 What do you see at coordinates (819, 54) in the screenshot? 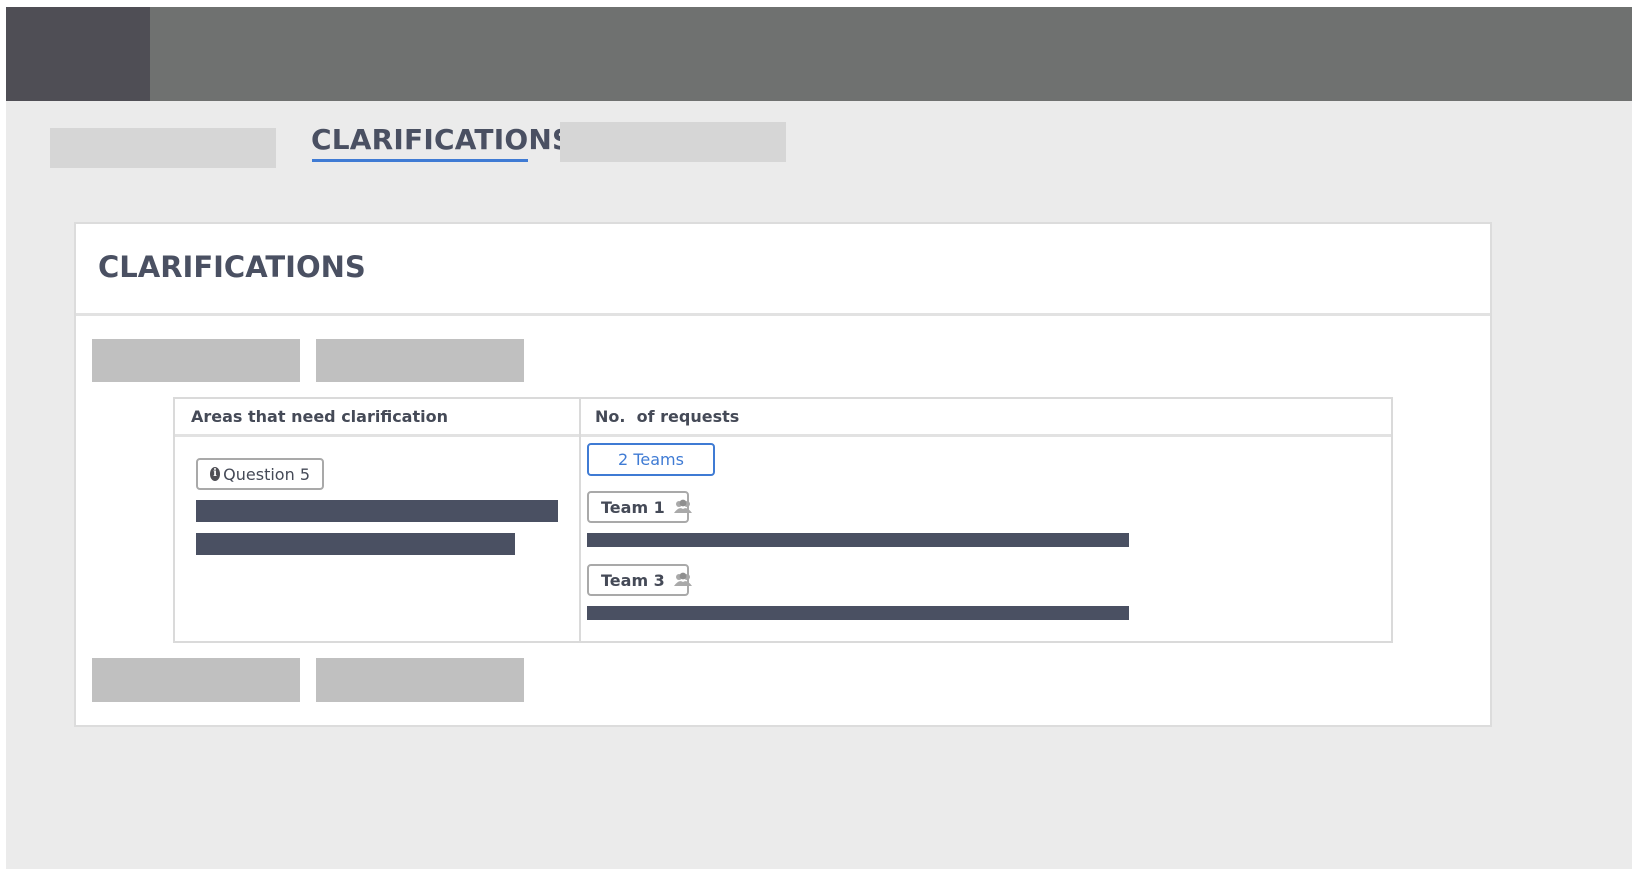
I see `top-bar` at bounding box center [819, 54].